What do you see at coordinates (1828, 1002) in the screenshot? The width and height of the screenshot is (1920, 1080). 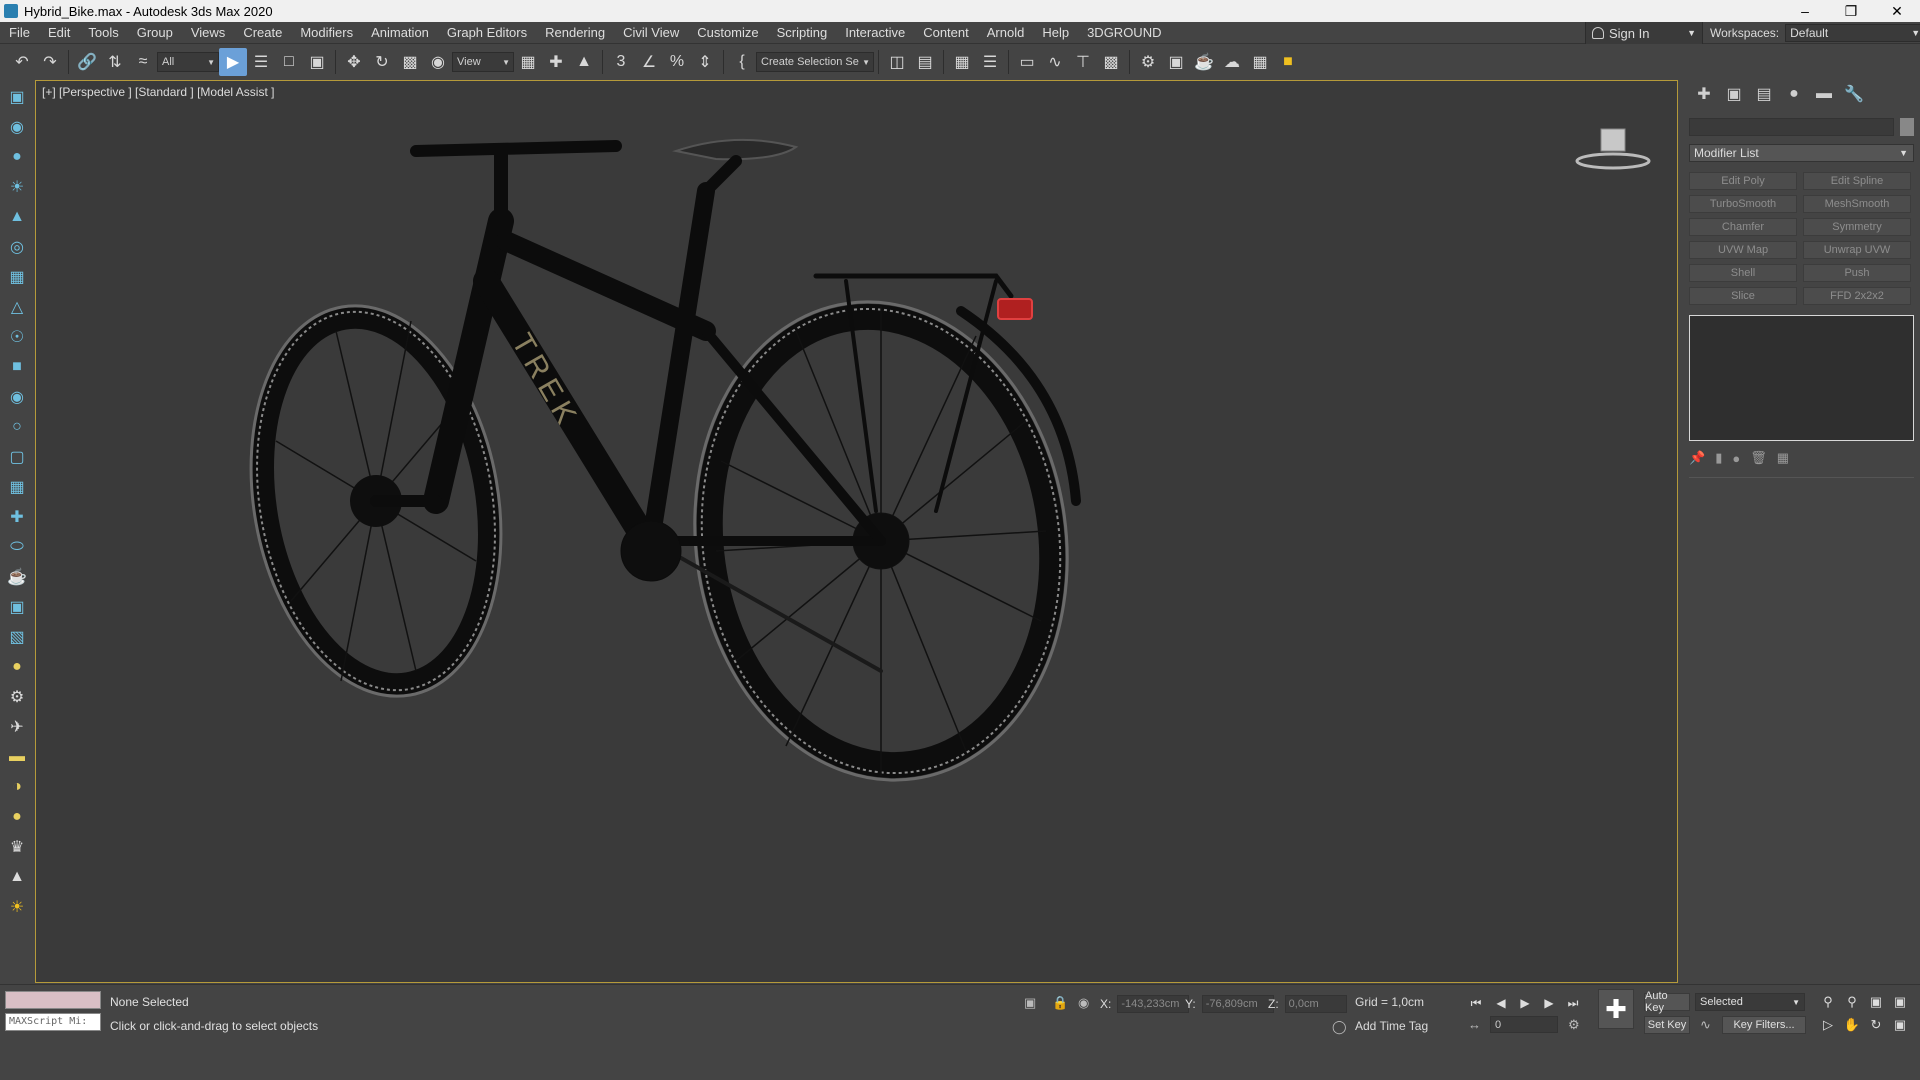 I see `zoom-icon: ⚲` at bounding box center [1828, 1002].